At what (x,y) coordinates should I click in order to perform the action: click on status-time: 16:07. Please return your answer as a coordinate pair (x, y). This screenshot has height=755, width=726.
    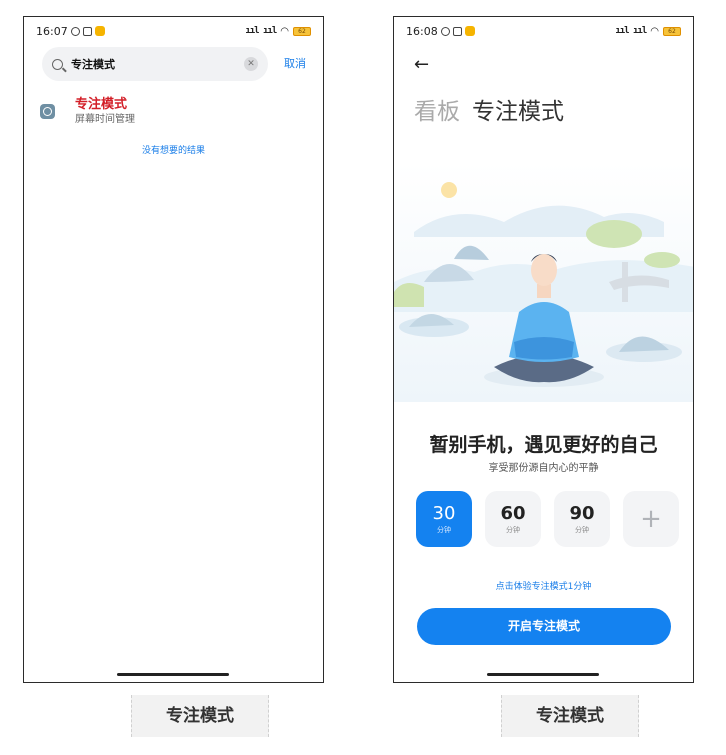
    Looking at the image, I should click on (52, 31).